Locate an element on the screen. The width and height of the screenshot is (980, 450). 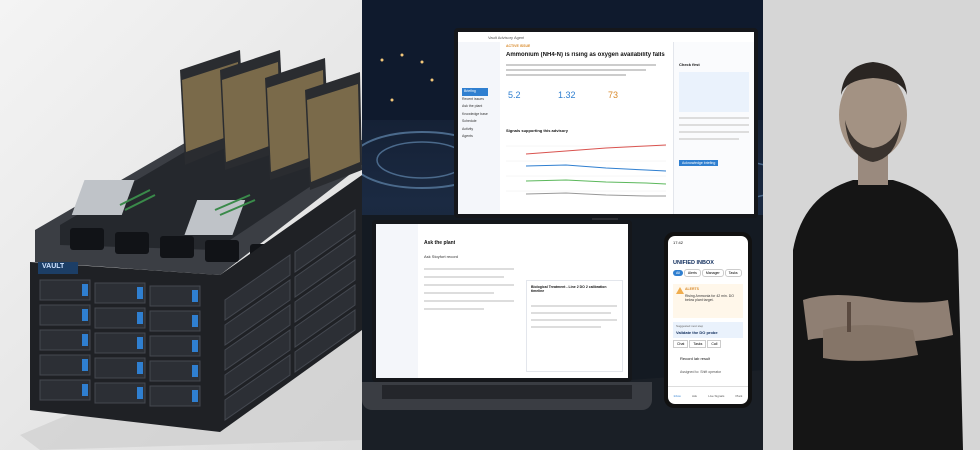
filter-manager: Manager is located at coordinates (712, 273).